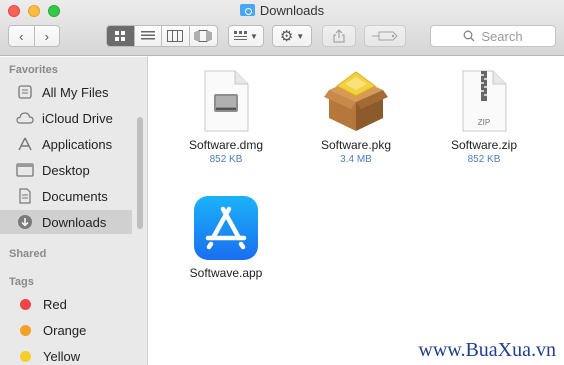 This screenshot has width=564, height=365. I want to click on search-field: Search, so click(493, 36).